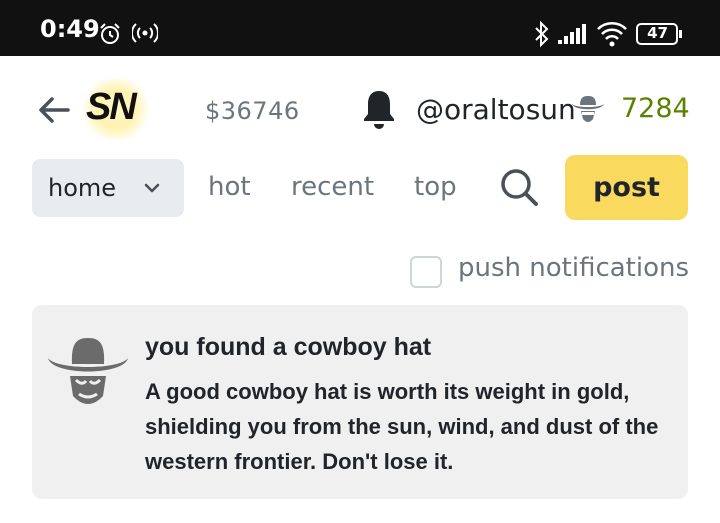 Image resolution: width=720 pixels, height=523 pixels. I want to click on nav-link-hot: hot, so click(229, 187).